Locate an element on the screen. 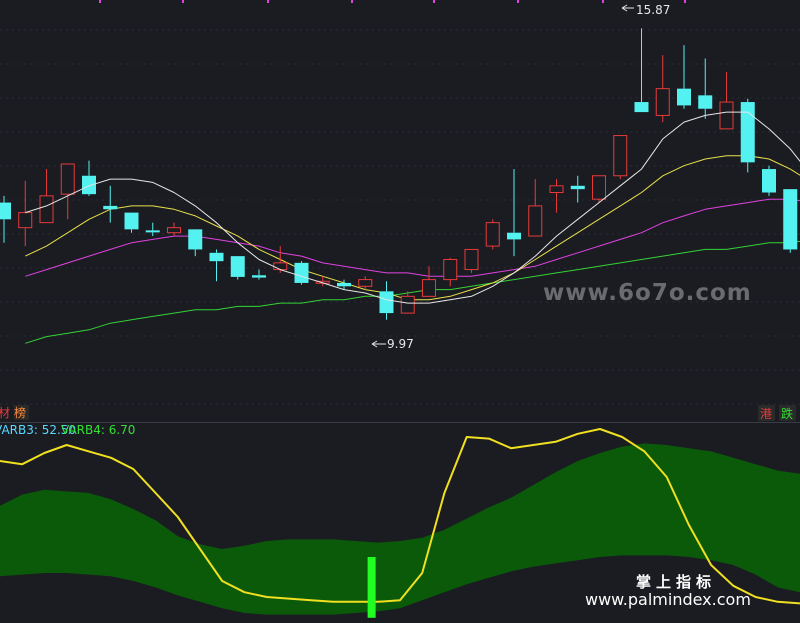 Image resolution: width=800 pixels, height=623 pixels. ma-magenta-line is located at coordinates (412, 237).